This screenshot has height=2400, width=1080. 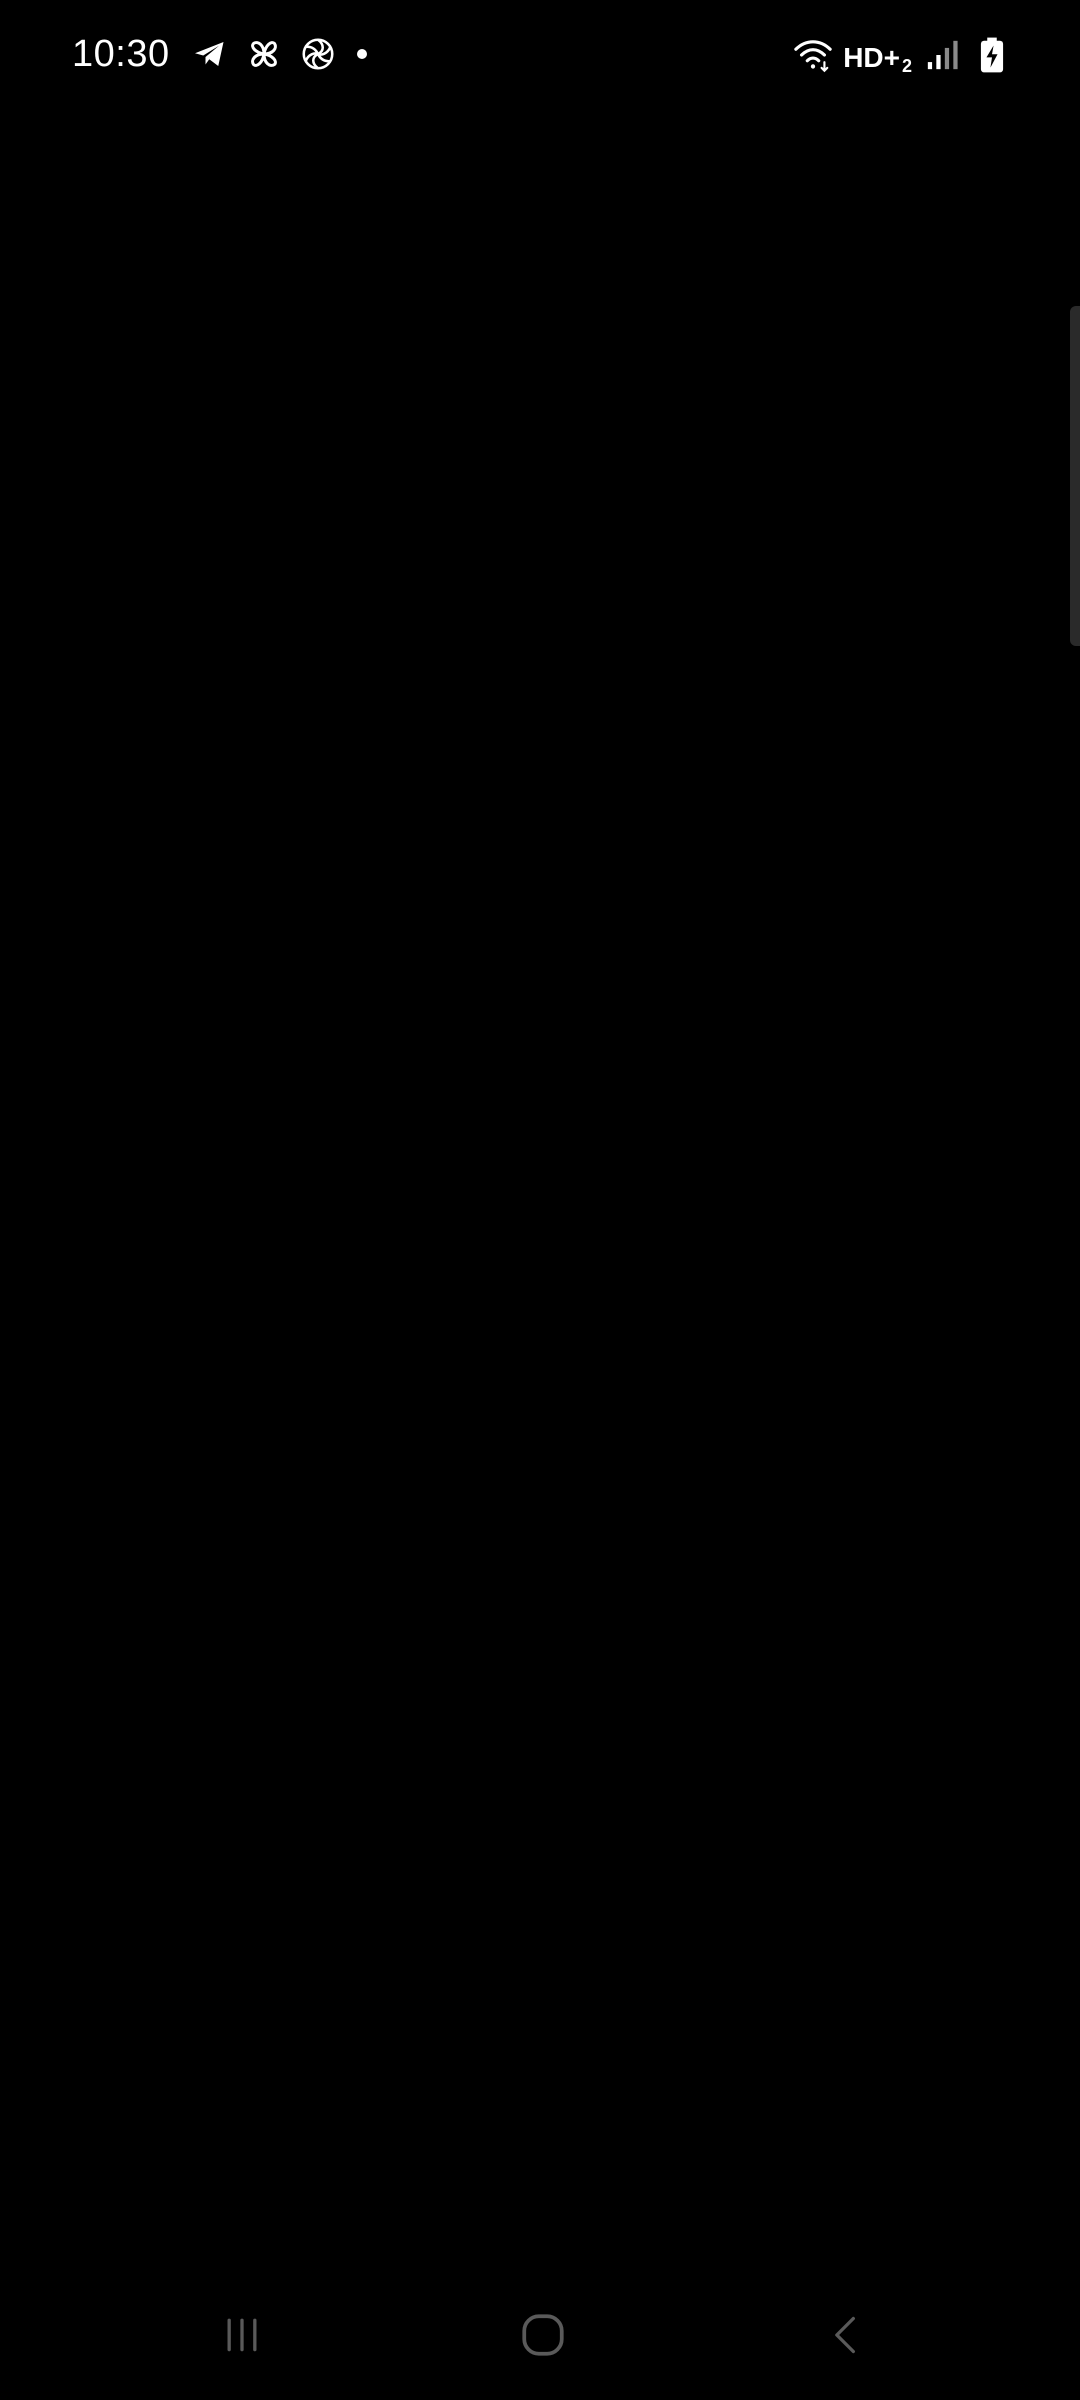 I want to click on navigation-bar, so click(x=540, y=2335).